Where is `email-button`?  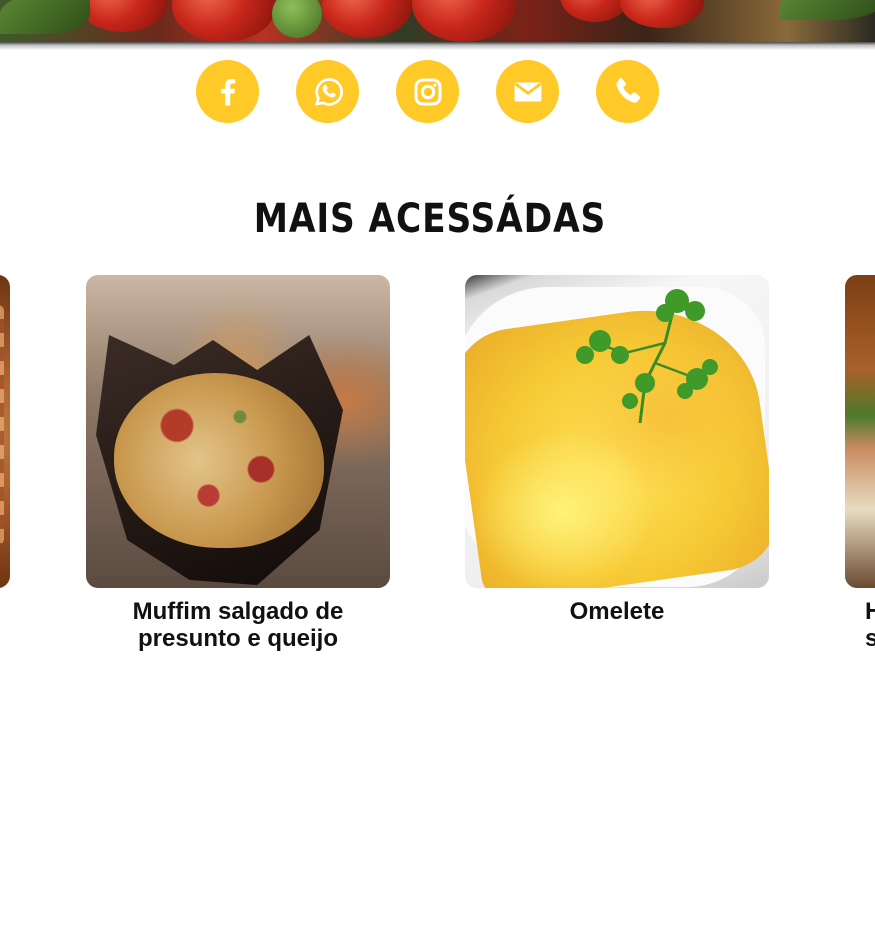
email-button is located at coordinates (527, 91).